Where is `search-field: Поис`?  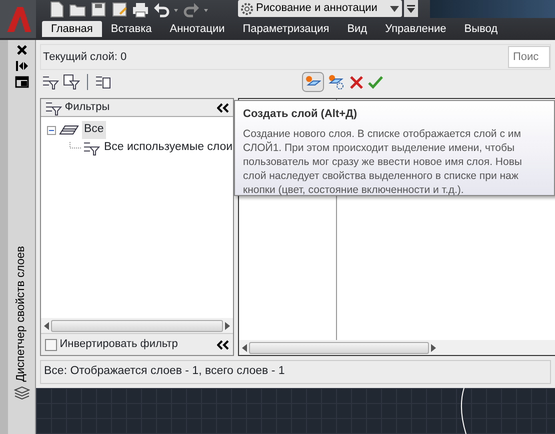 search-field: Поис is located at coordinates (529, 57).